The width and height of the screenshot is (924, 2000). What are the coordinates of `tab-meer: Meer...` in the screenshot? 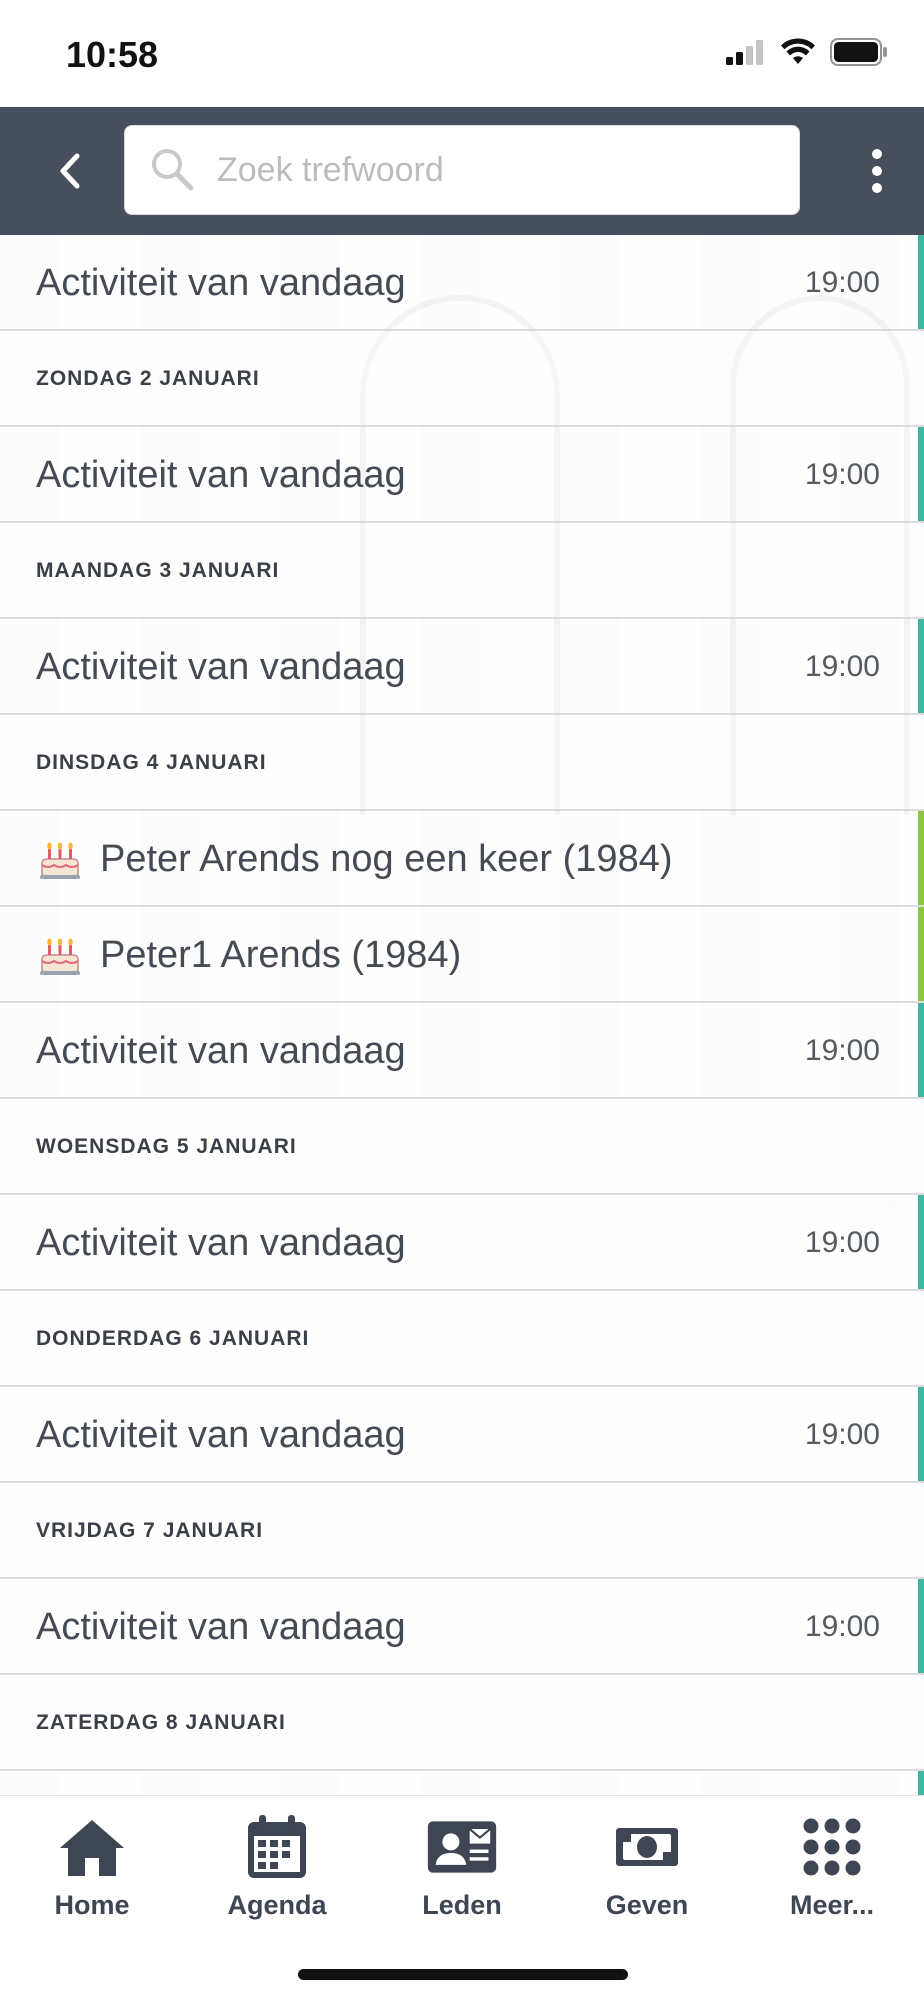 It's located at (832, 1874).